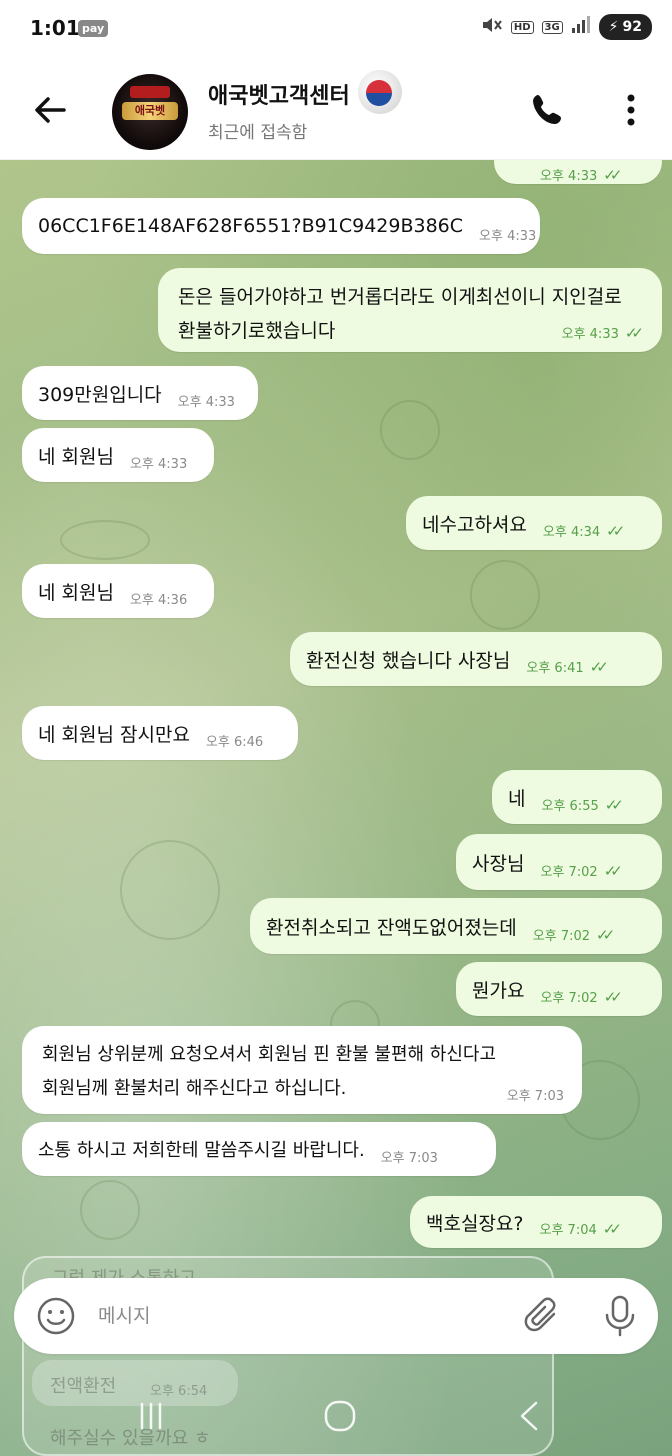 This screenshot has width=672, height=1456. I want to click on call-button, so click(548, 110).